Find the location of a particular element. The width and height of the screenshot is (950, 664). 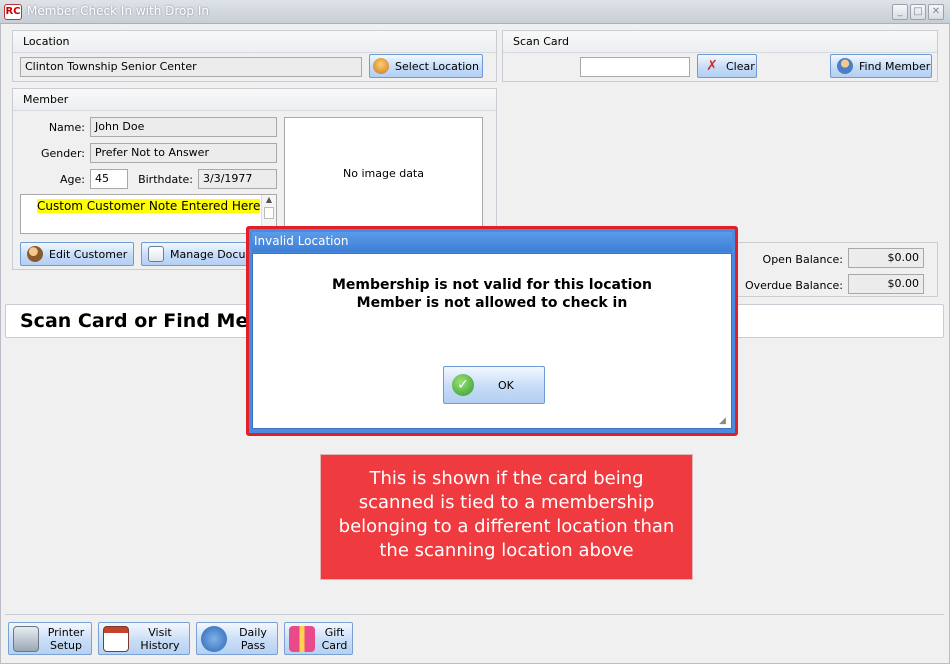

scan-card-panel: Scan Card ✗ Clear Find Member is located at coordinates (720, 56).